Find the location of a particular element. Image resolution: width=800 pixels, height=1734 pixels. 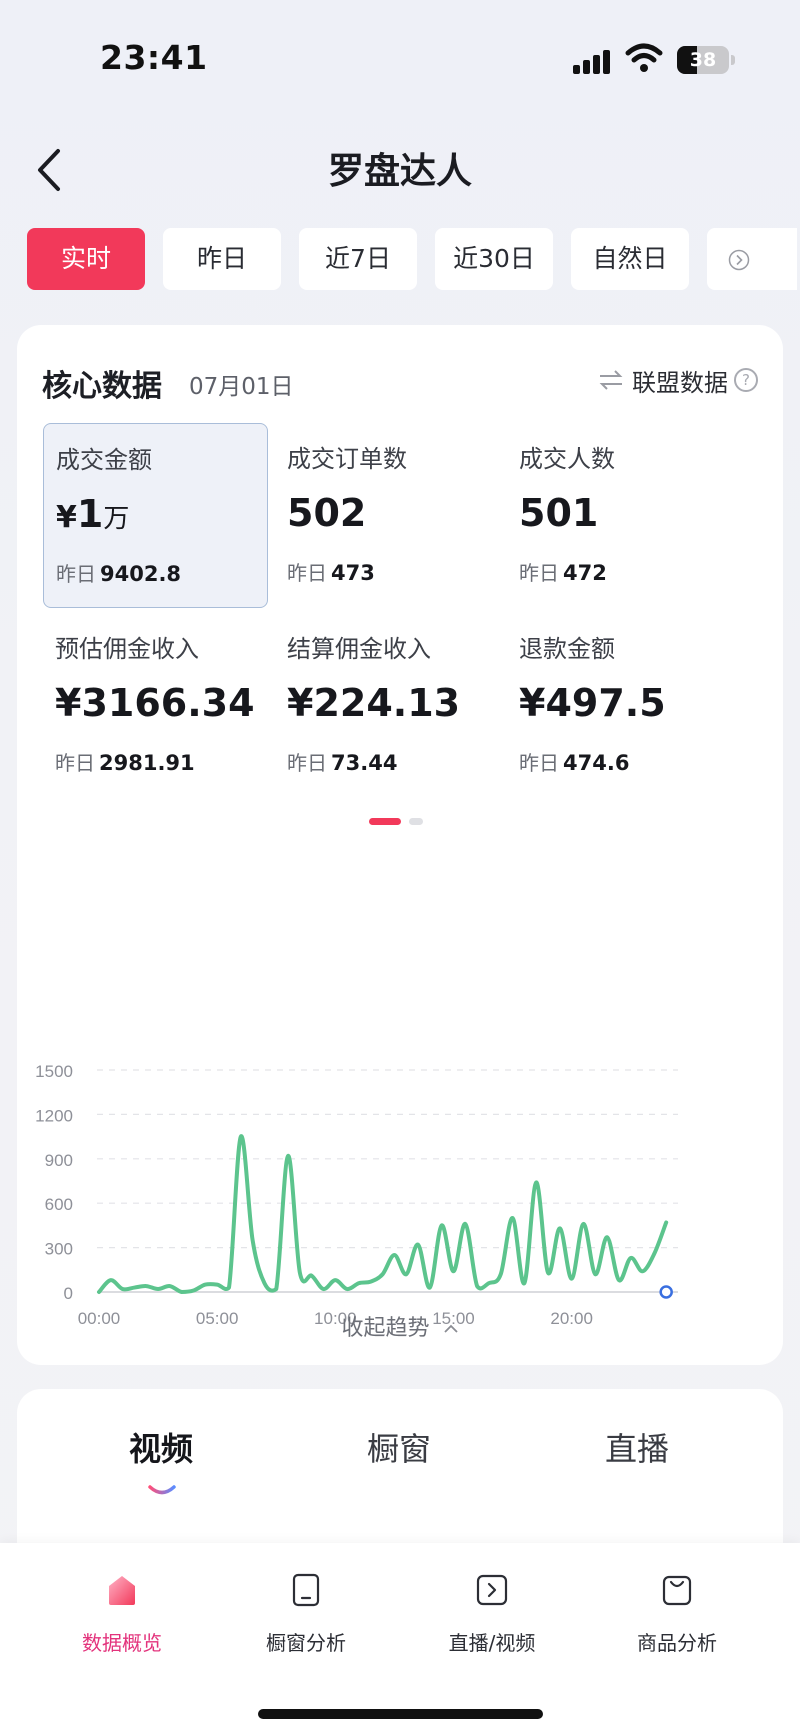

date-range-tabs: 实时 昨日 近7日 近30日 自然日 is located at coordinates (413, 259).